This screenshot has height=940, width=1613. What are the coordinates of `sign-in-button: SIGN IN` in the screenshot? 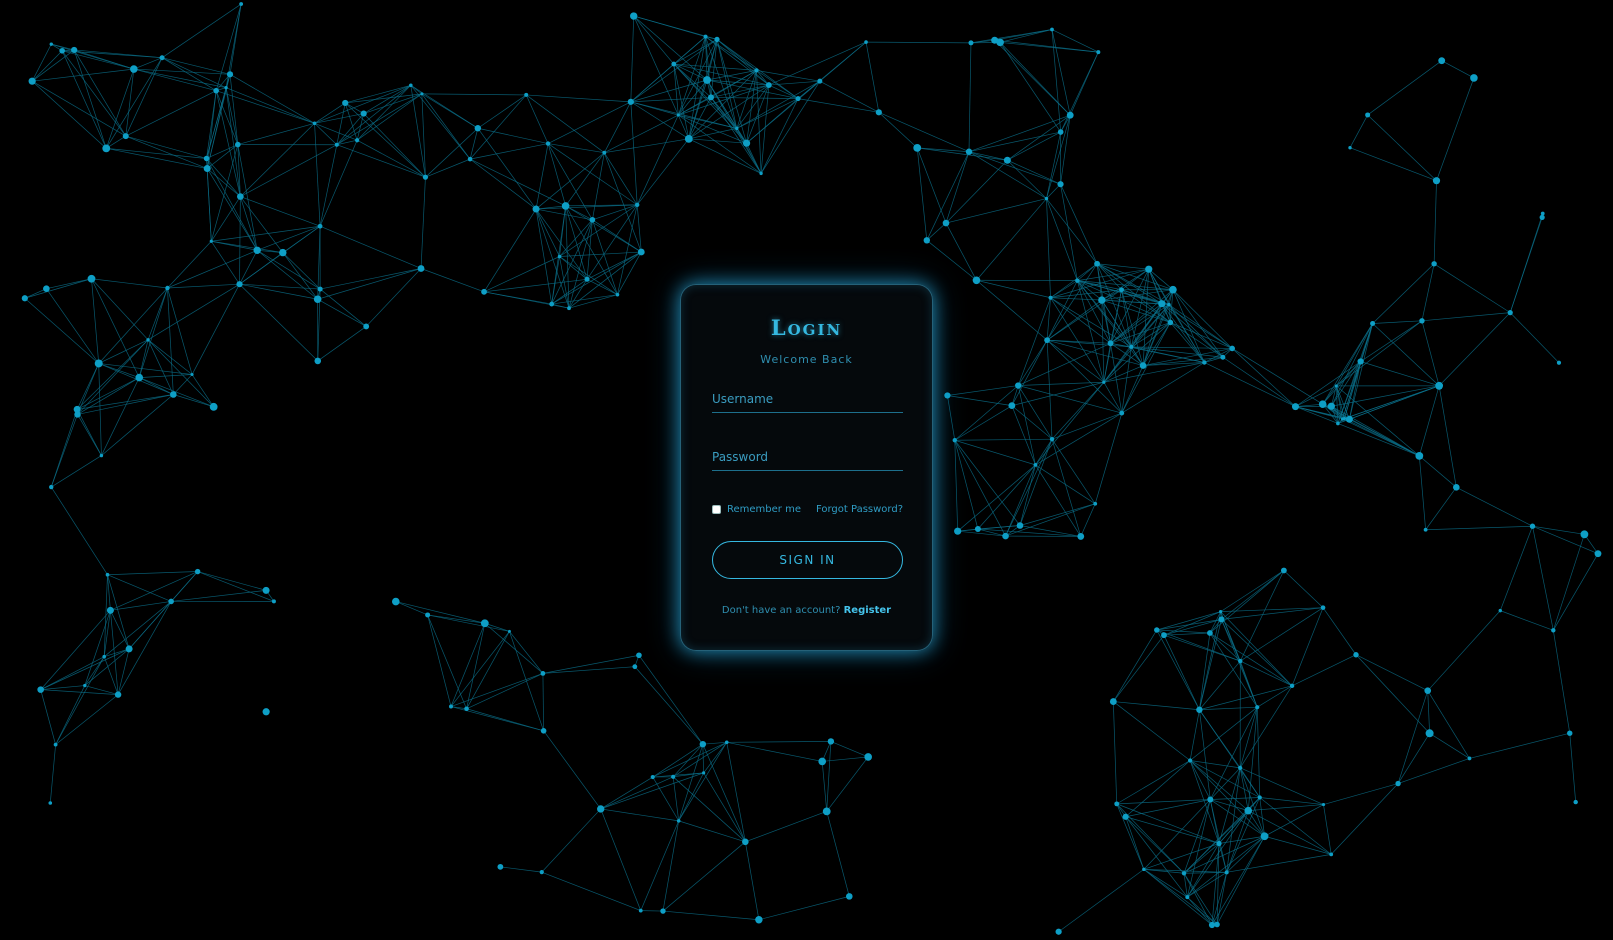 It's located at (807, 560).